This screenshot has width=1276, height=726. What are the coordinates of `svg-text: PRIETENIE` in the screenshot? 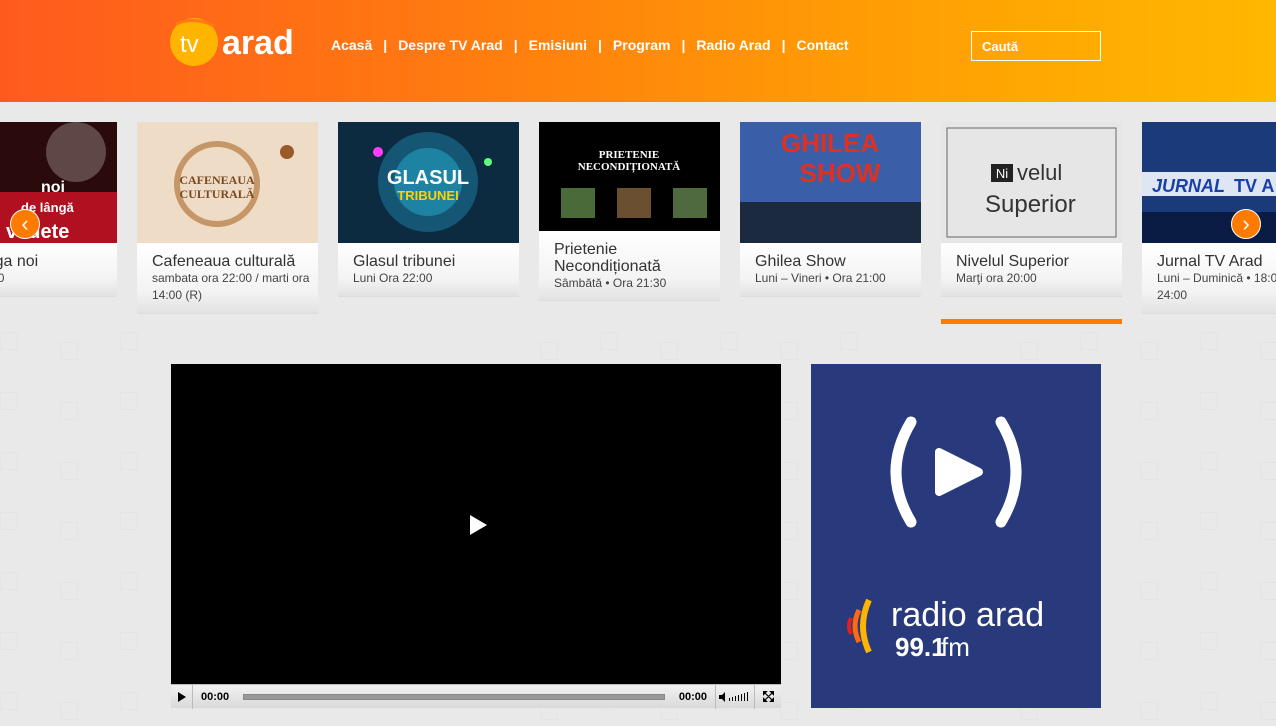 It's located at (629, 155).